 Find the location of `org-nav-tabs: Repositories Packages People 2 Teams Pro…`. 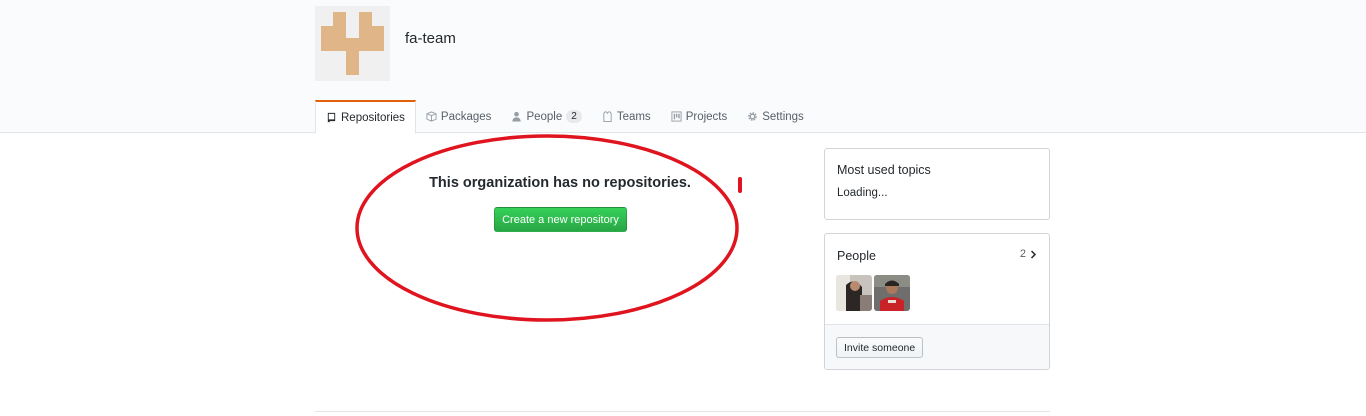

org-nav-tabs: Repositories Packages People 2 Teams Pro… is located at coordinates (564, 117).